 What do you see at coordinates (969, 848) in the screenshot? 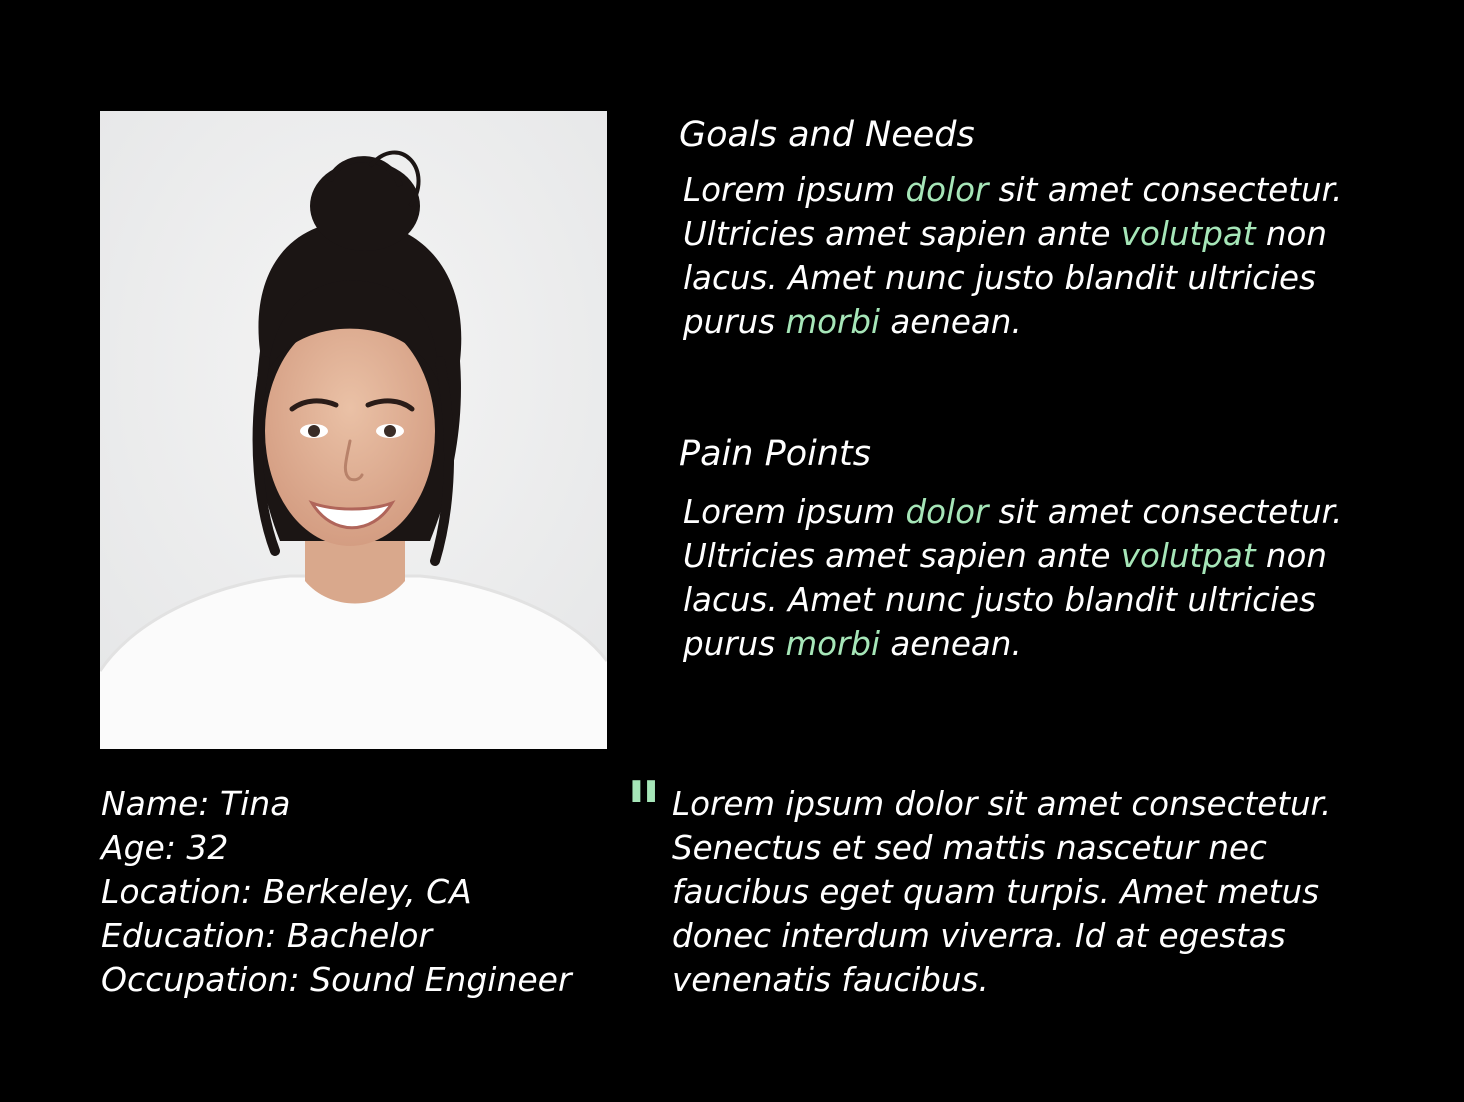
I see `quote-line: Senectus et sed mattis nascetur nec` at bounding box center [969, 848].